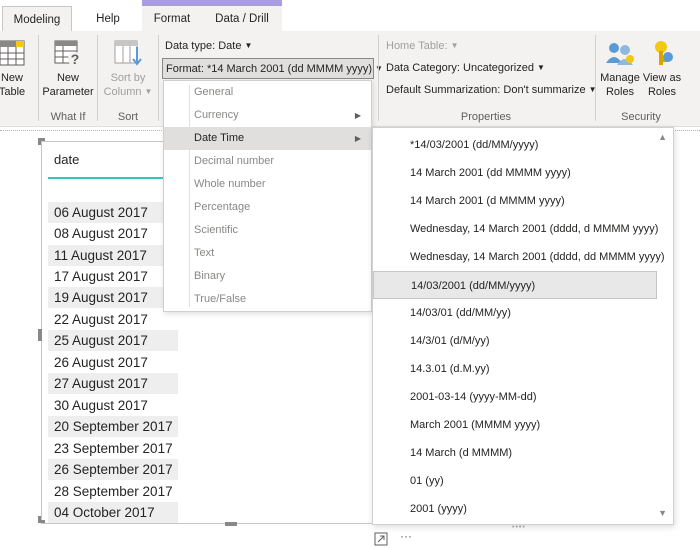 The width and height of the screenshot is (700, 549). What do you see at coordinates (267, 299) in the screenshot?
I see `menu-item-true-false: True/False` at bounding box center [267, 299].